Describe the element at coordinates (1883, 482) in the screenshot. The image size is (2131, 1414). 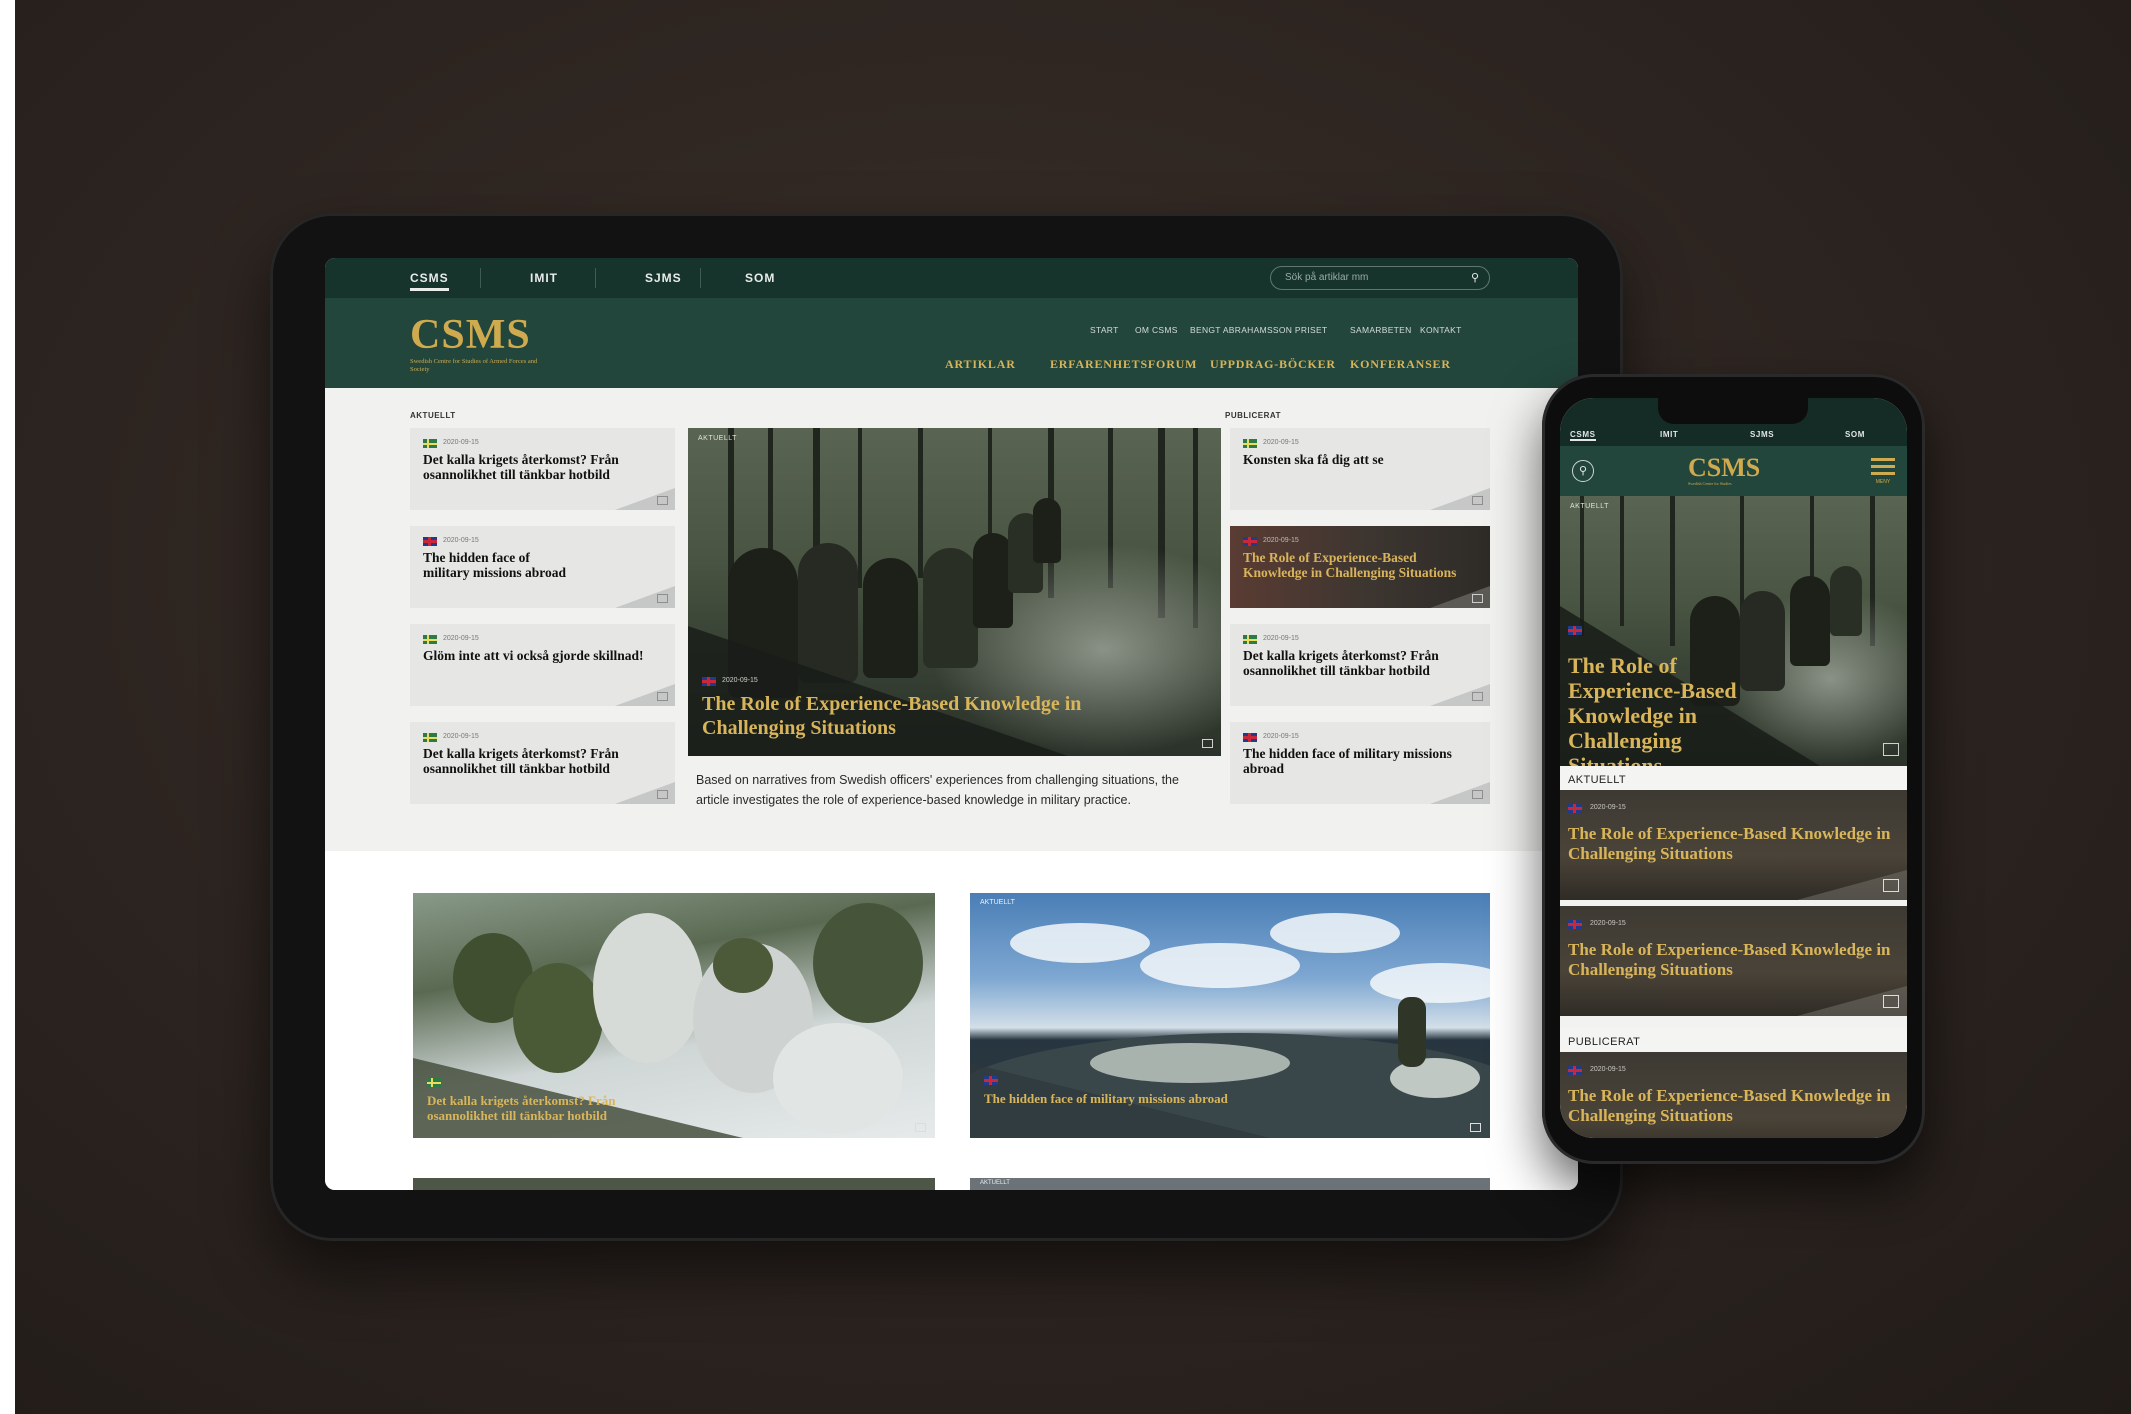
I see `menu-label: MENY` at that location.